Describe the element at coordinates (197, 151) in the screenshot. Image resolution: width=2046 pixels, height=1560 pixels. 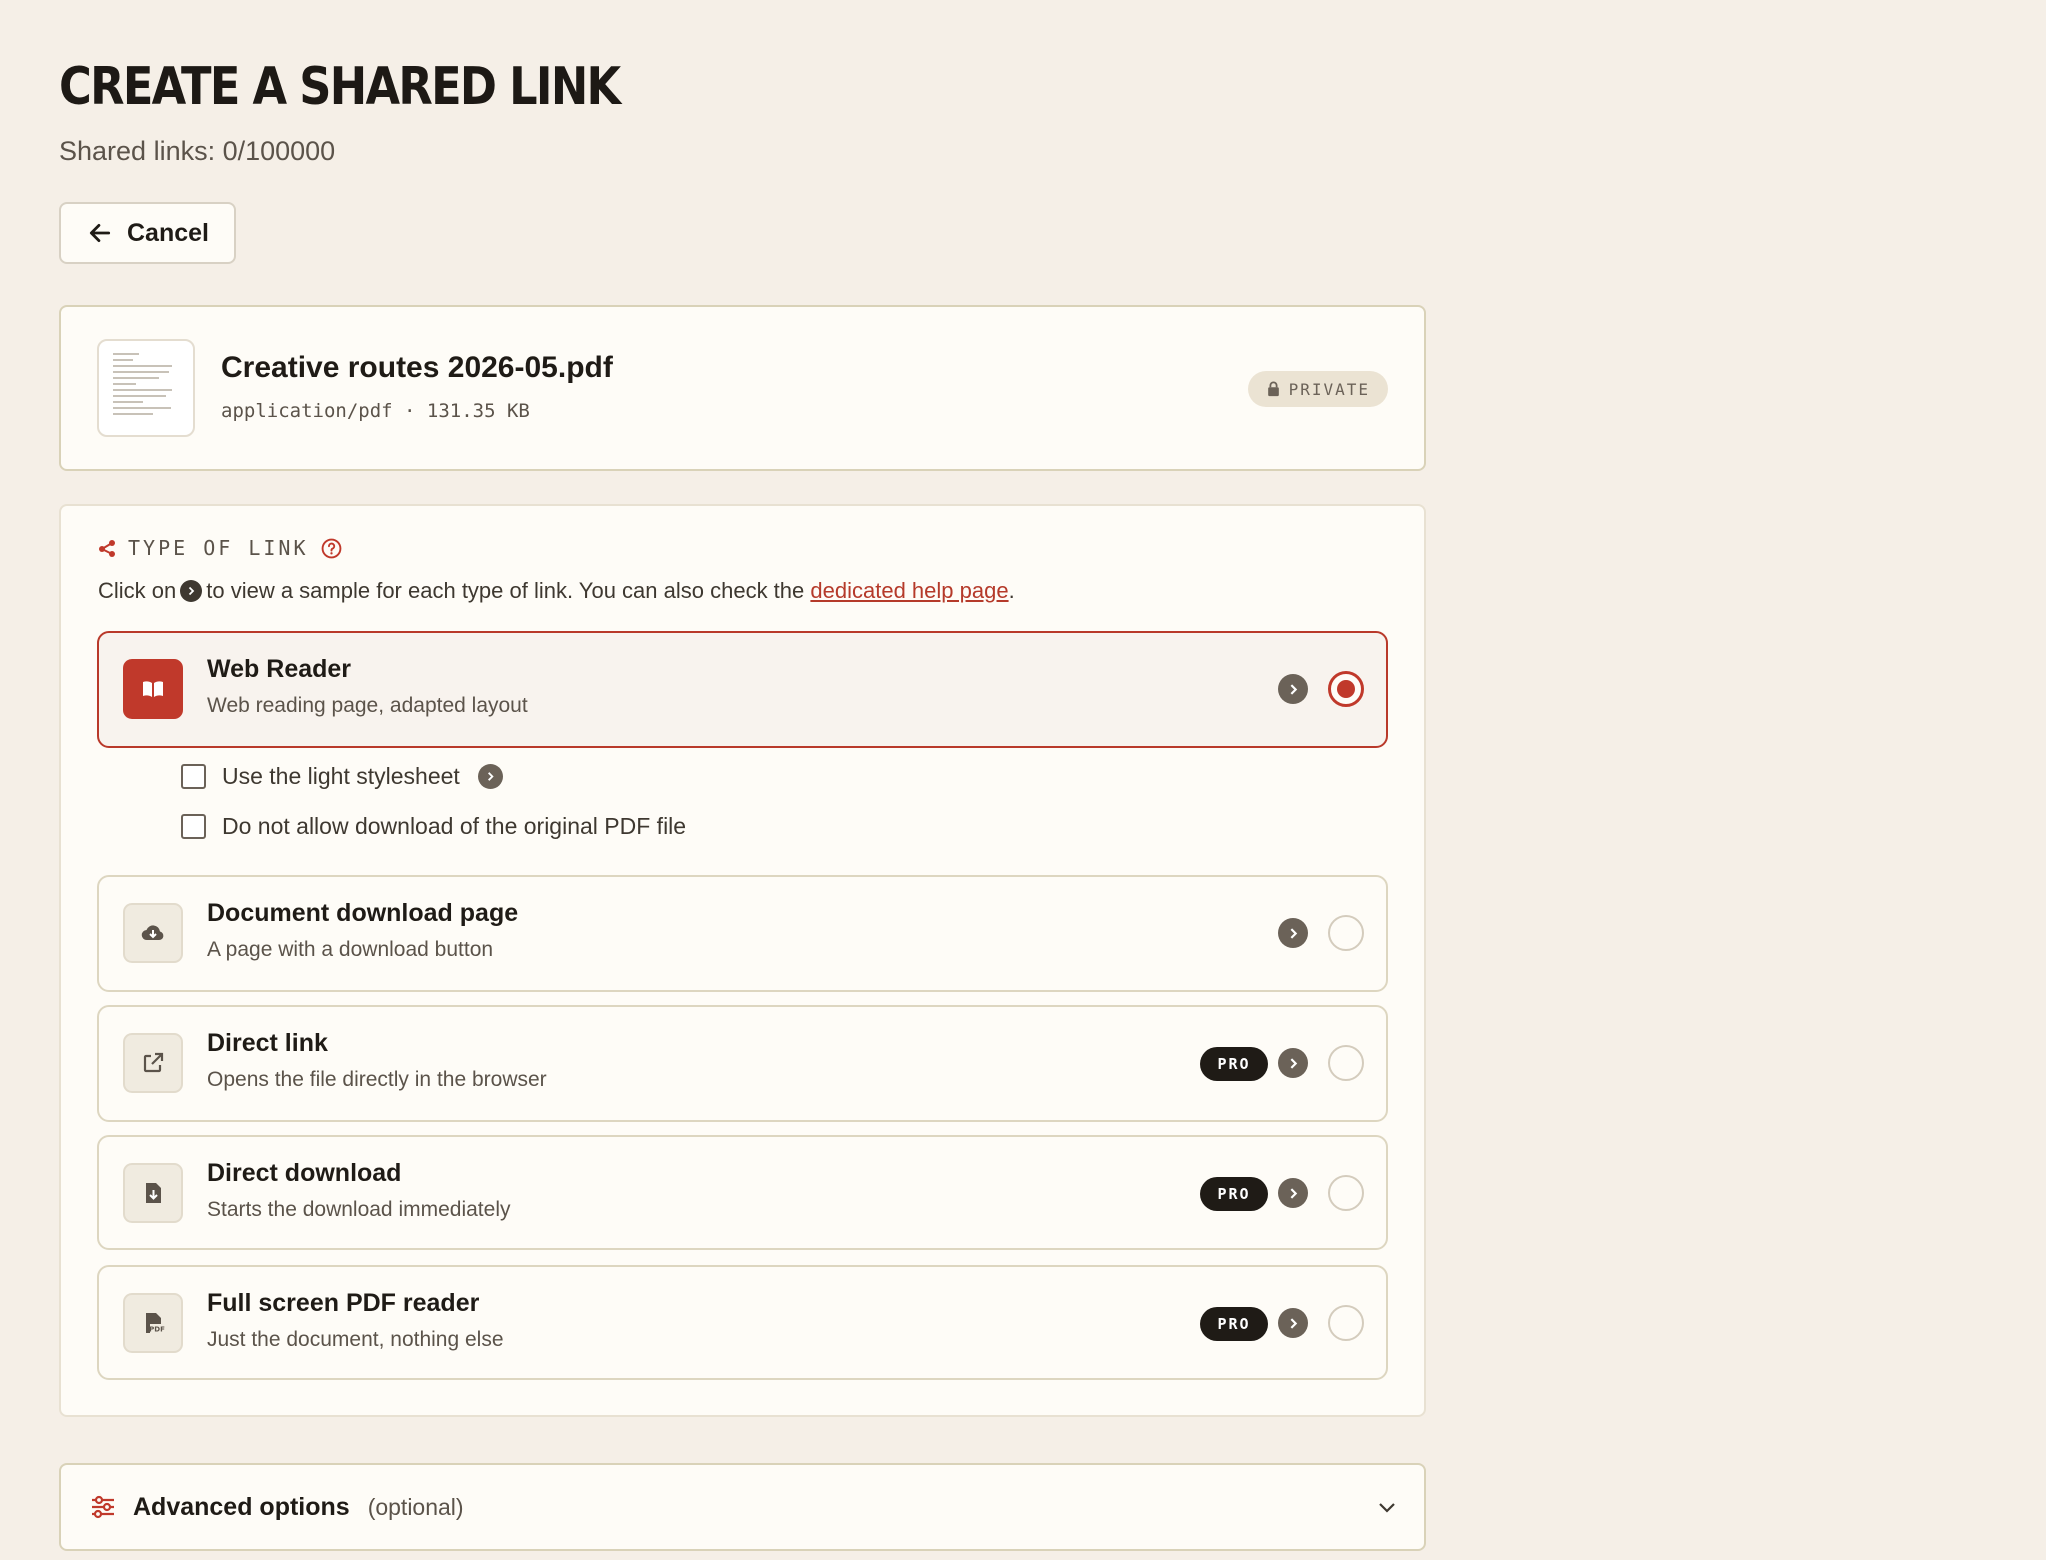
I see `shared-links-counter: Shared links: 0/100000` at that location.